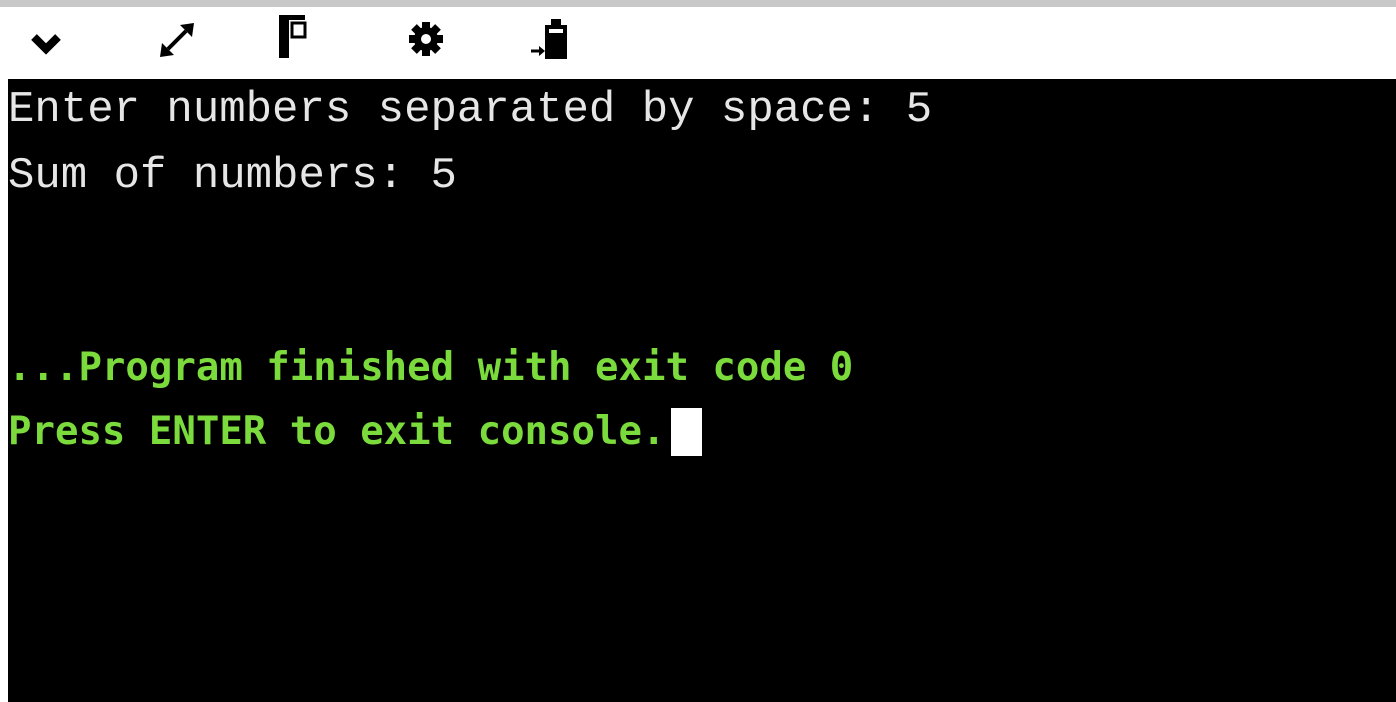 This screenshot has height=702, width=1396. I want to click on exit-status-line: ...Program finished with exit code 0, so click(431, 367).